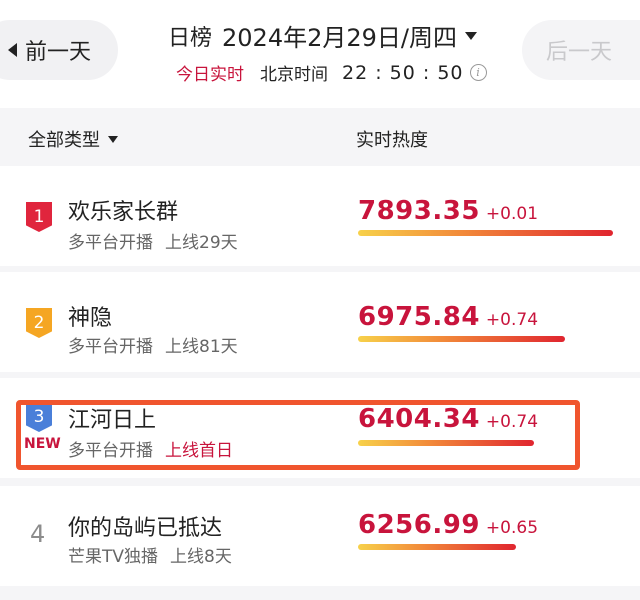 The width and height of the screenshot is (640, 600). Describe the element at coordinates (39, 323) in the screenshot. I see `rank-badge: 2` at that location.